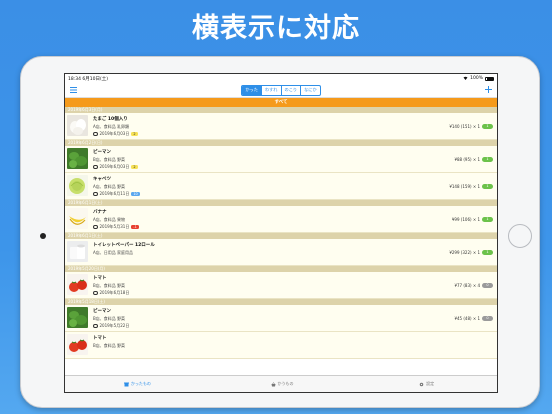 The image size is (552, 414). I want to click on price-text: ¥140 (151) × 1, so click(464, 126).